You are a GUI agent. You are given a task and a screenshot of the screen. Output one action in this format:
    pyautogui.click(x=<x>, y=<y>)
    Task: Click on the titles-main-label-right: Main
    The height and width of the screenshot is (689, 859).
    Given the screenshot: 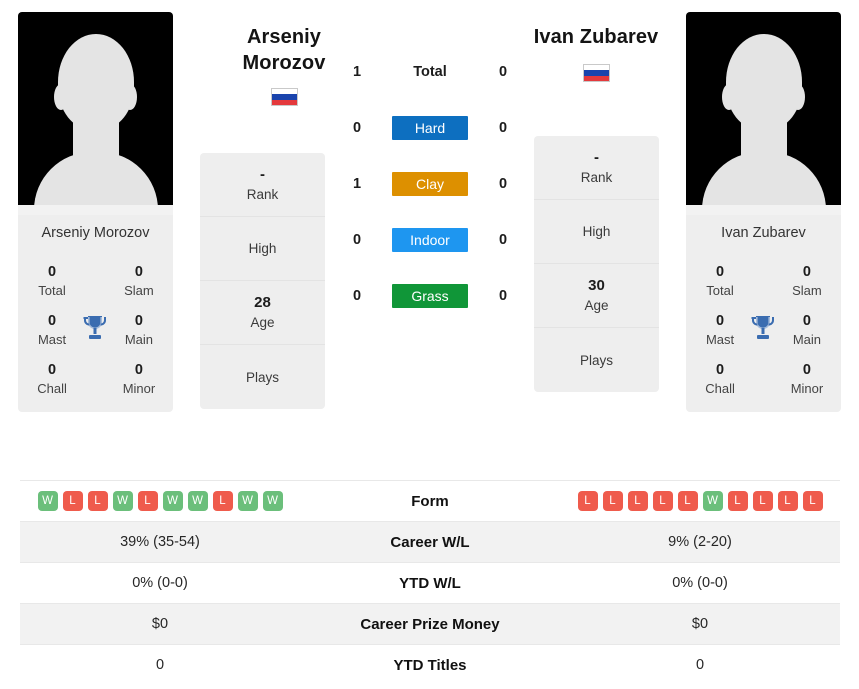 What is the action you would take?
    pyautogui.click(x=807, y=339)
    